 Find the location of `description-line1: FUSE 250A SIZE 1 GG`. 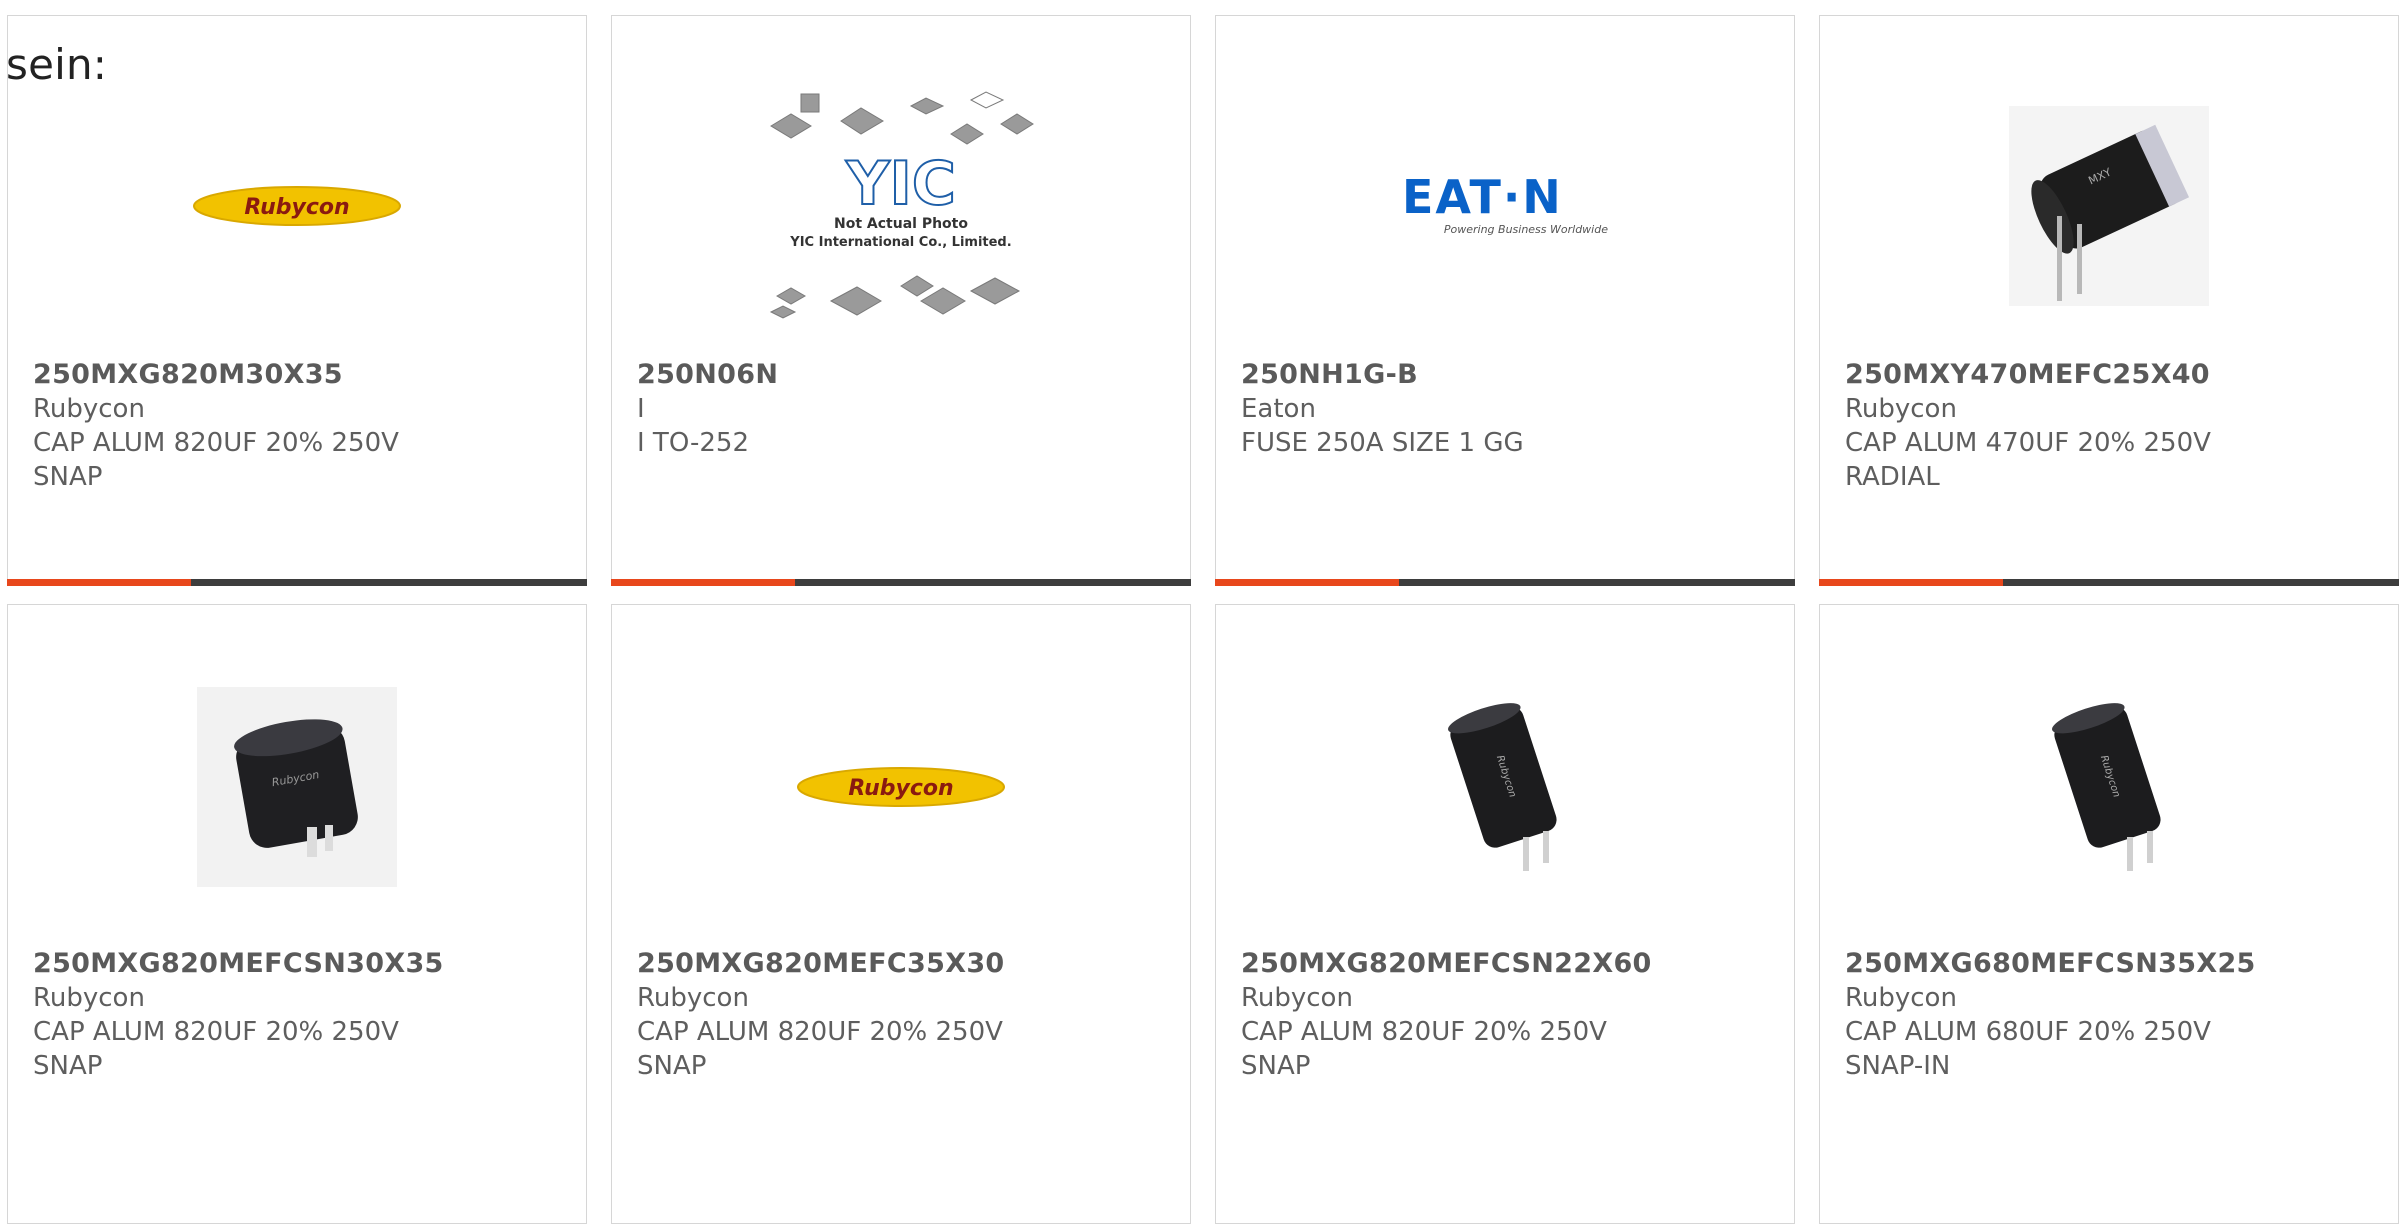

description-line1: FUSE 250A SIZE 1 GG is located at coordinates (1382, 443).